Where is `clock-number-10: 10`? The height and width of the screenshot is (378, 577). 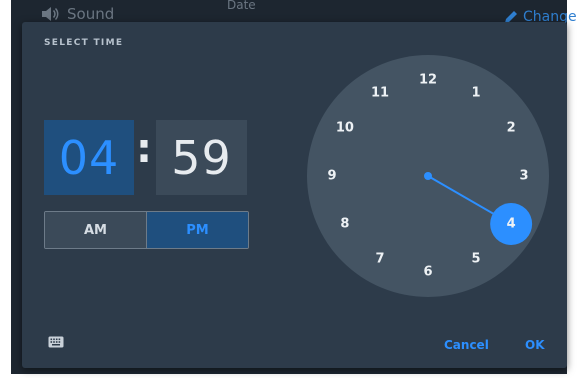 clock-number-10: 10 is located at coordinates (345, 128).